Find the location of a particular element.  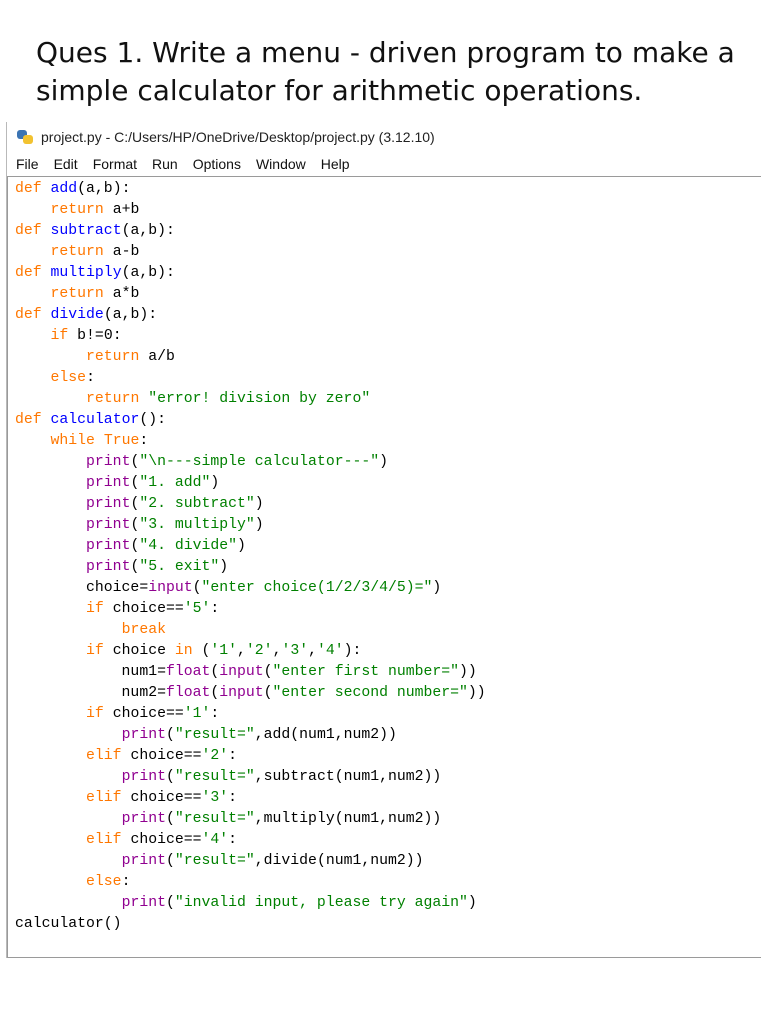

menu-options: Options is located at coordinates (219, 164).